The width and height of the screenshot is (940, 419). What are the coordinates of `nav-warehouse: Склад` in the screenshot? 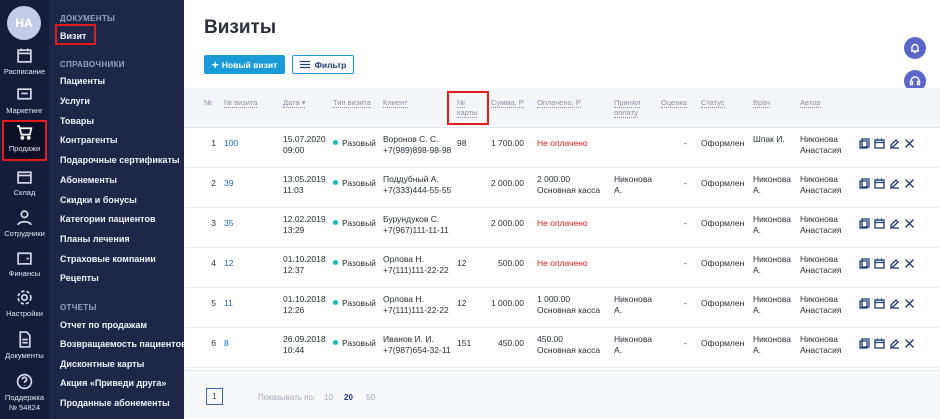 It's located at (24, 185).